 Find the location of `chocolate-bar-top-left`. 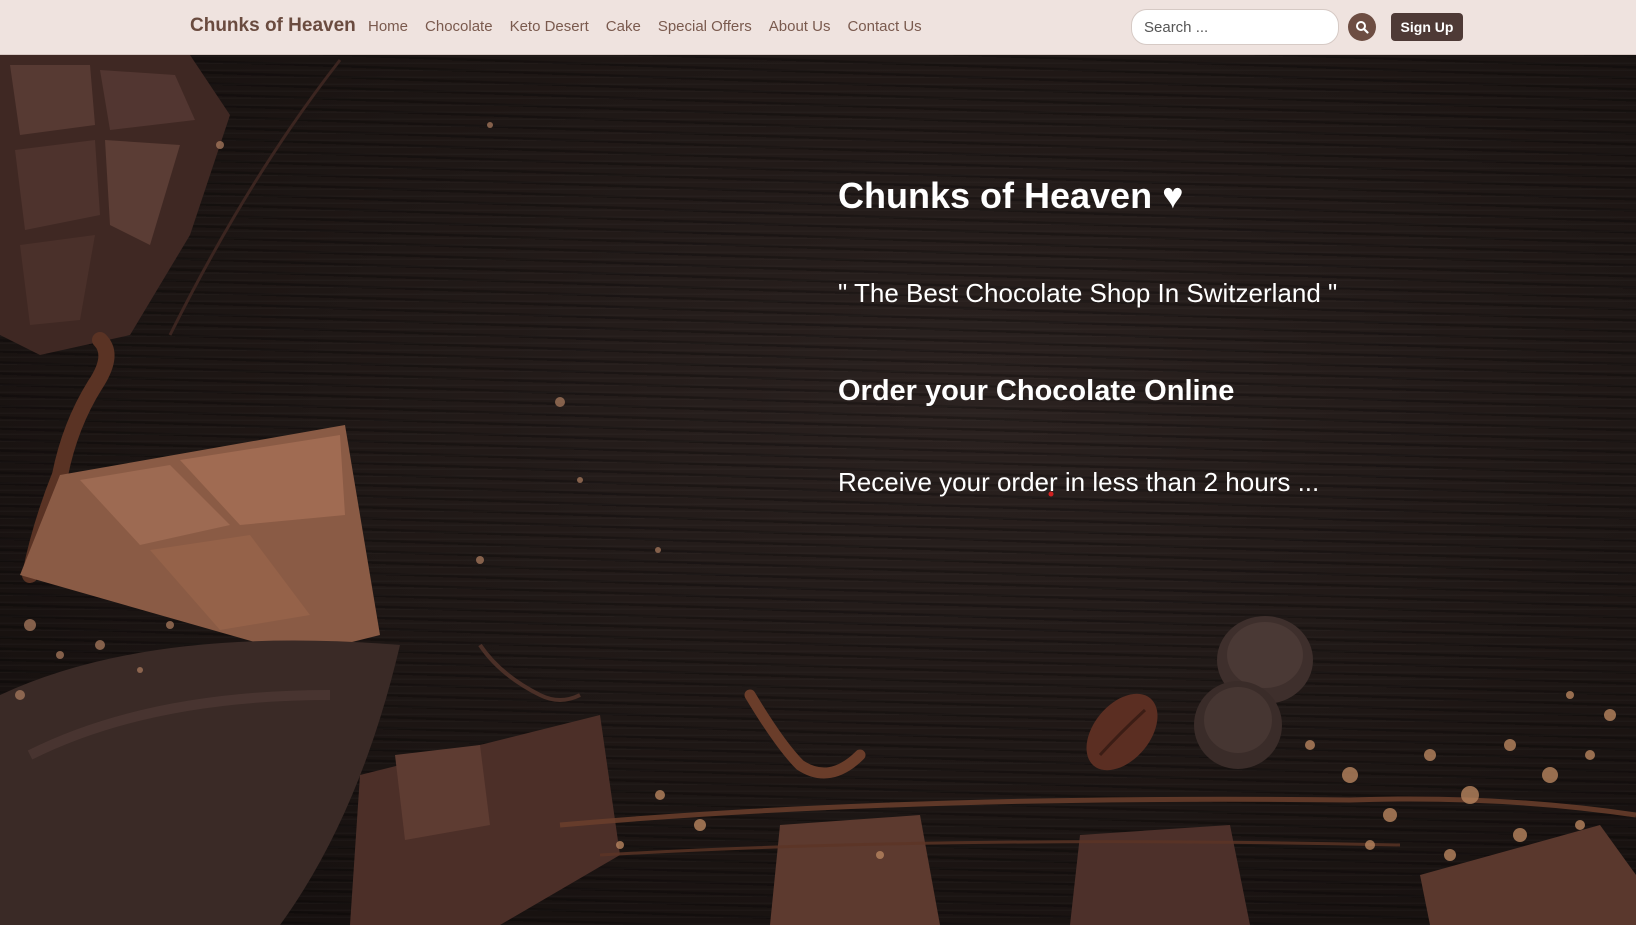

chocolate-bar-top-left is located at coordinates (115, 205).